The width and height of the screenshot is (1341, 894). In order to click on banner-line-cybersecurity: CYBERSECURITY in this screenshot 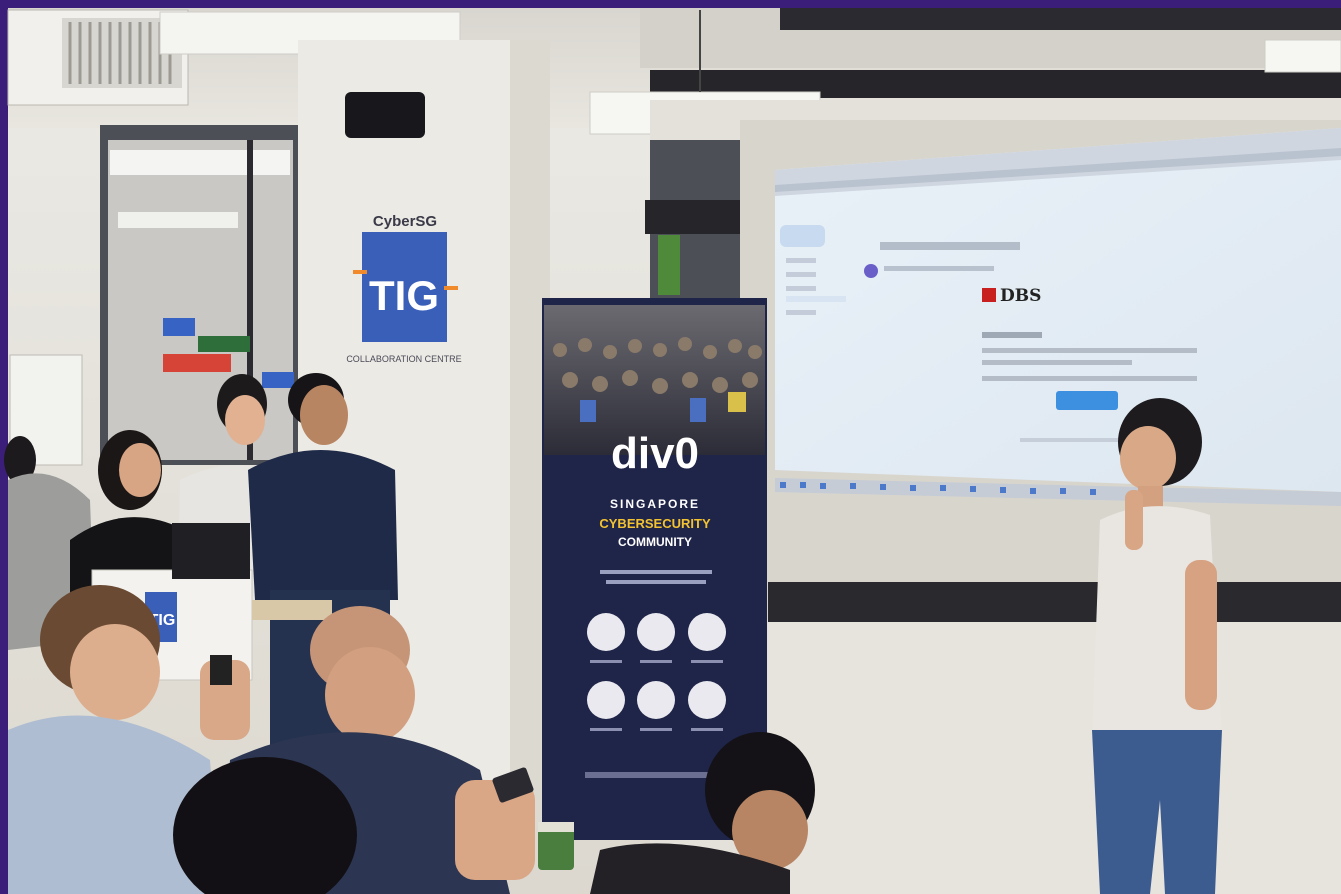, I will do `click(655, 523)`.